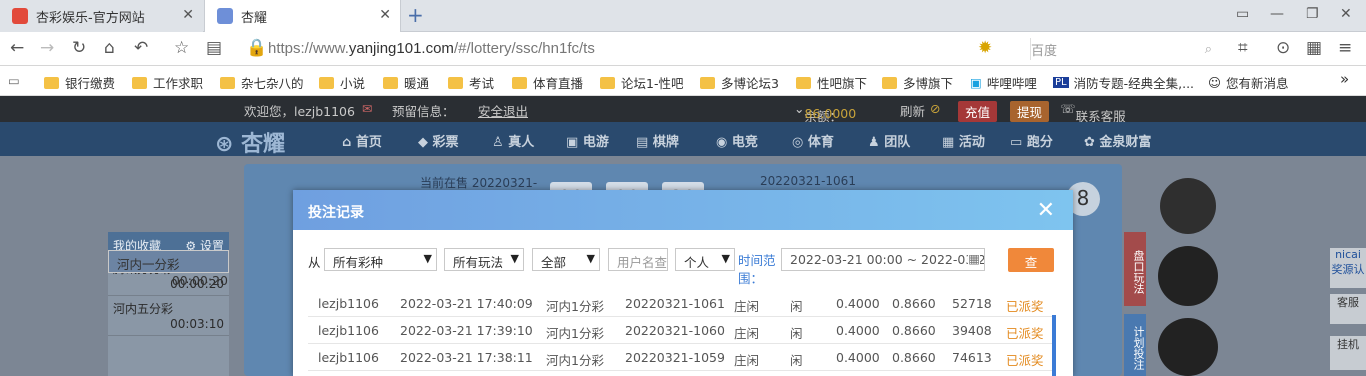  I want to click on bookmark-item: 小说, so click(342, 82).